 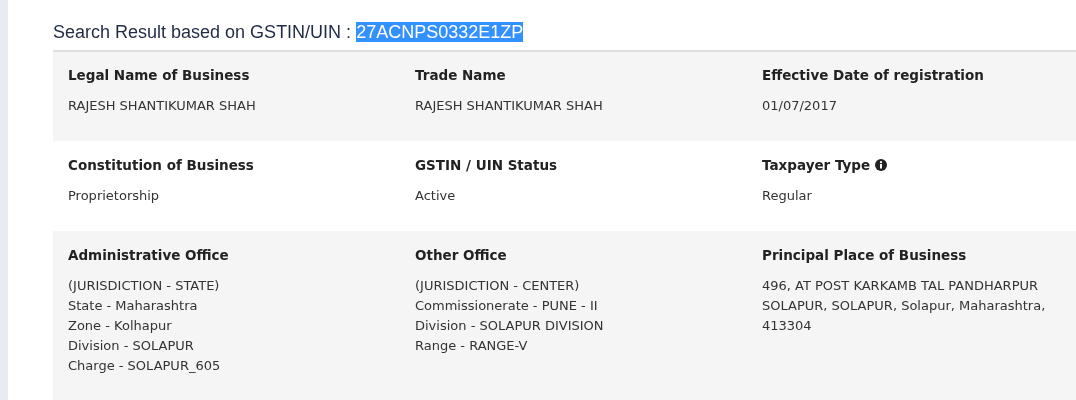 What do you see at coordinates (133, 306) in the screenshot?
I see `field-value: State - Maharashtra` at bounding box center [133, 306].